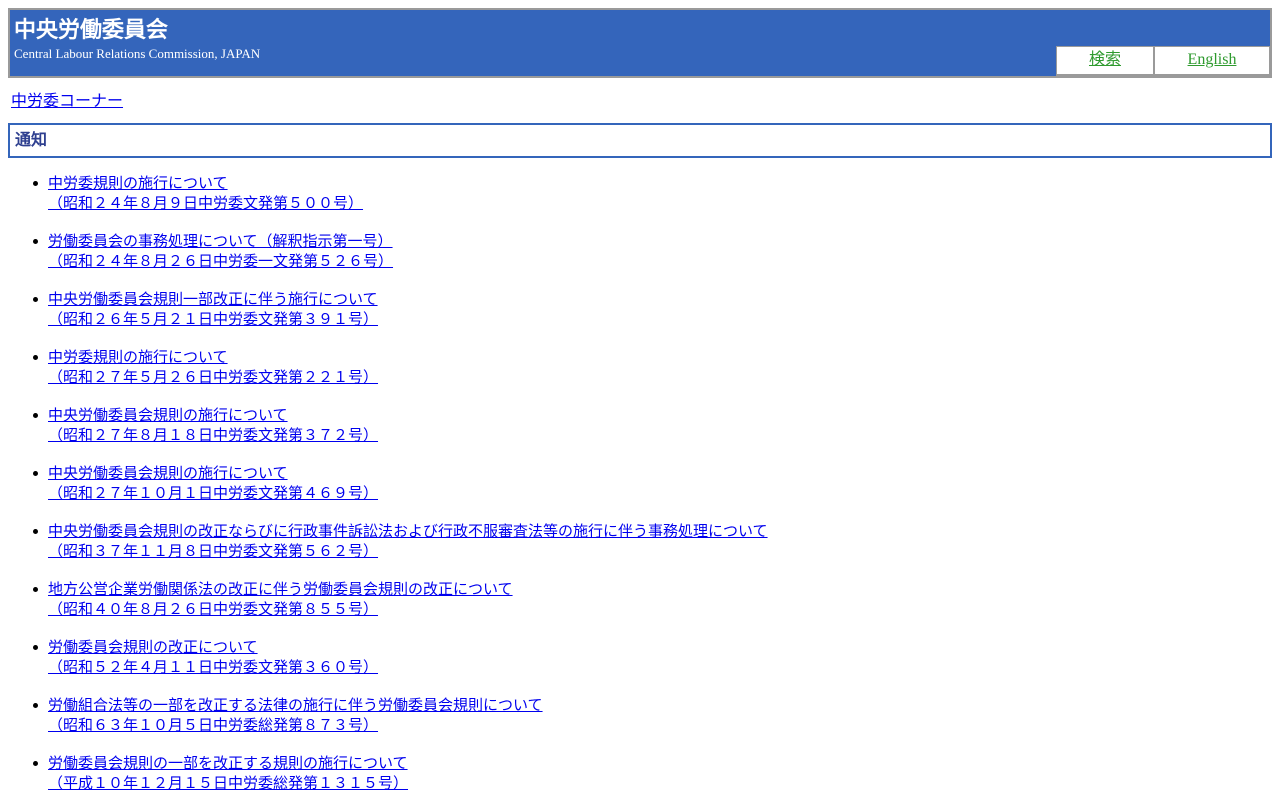 The image size is (1280, 811). Describe the element at coordinates (280, 589) in the screenshot. I see `notice-title: 地方公営企業労働関係法の改正に伴う労働委員会規則の改正について` at that location.